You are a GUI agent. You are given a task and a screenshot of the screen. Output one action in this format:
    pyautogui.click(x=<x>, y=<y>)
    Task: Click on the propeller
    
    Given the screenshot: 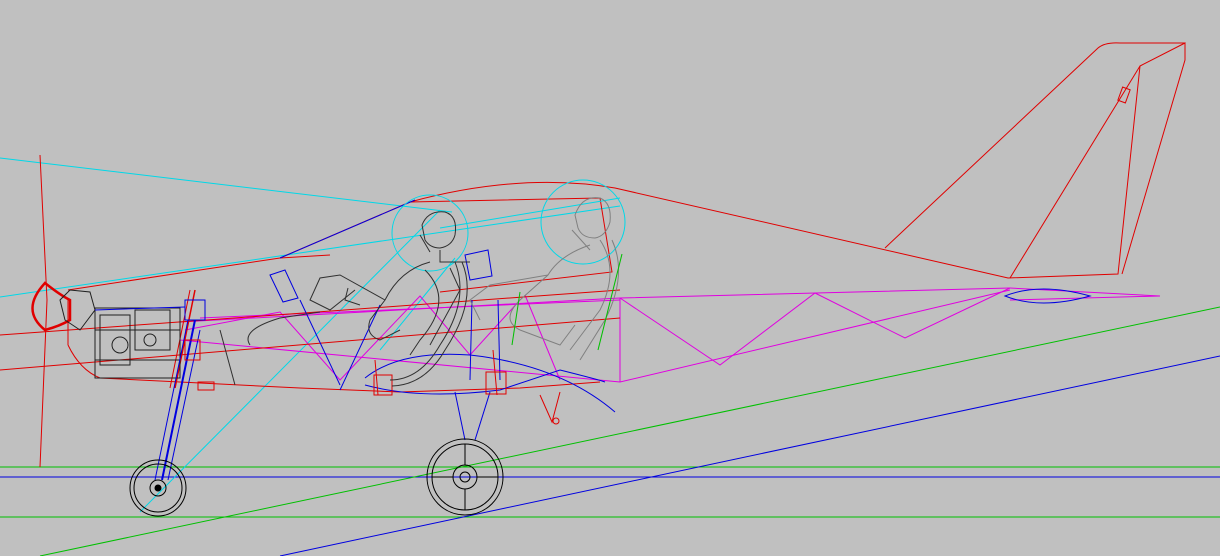 What is the action you would take?
    pyautogui.click(x=43, y=311)
    